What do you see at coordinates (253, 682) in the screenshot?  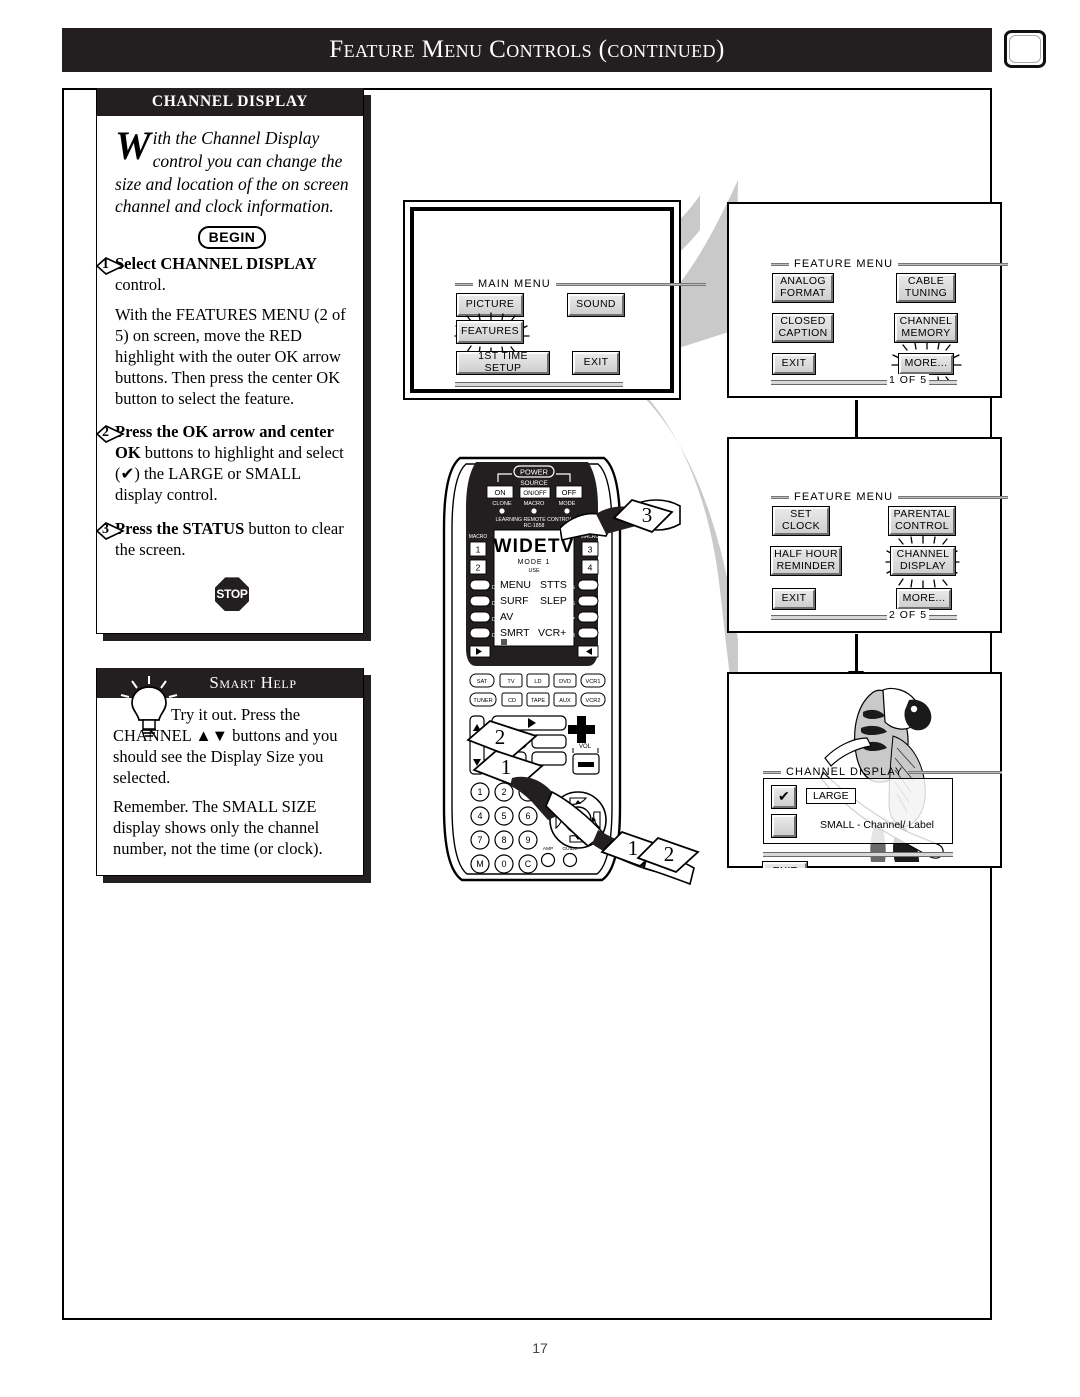 I see `smart-help-heading-text: Smart Help` at bounding box center [253, 682].